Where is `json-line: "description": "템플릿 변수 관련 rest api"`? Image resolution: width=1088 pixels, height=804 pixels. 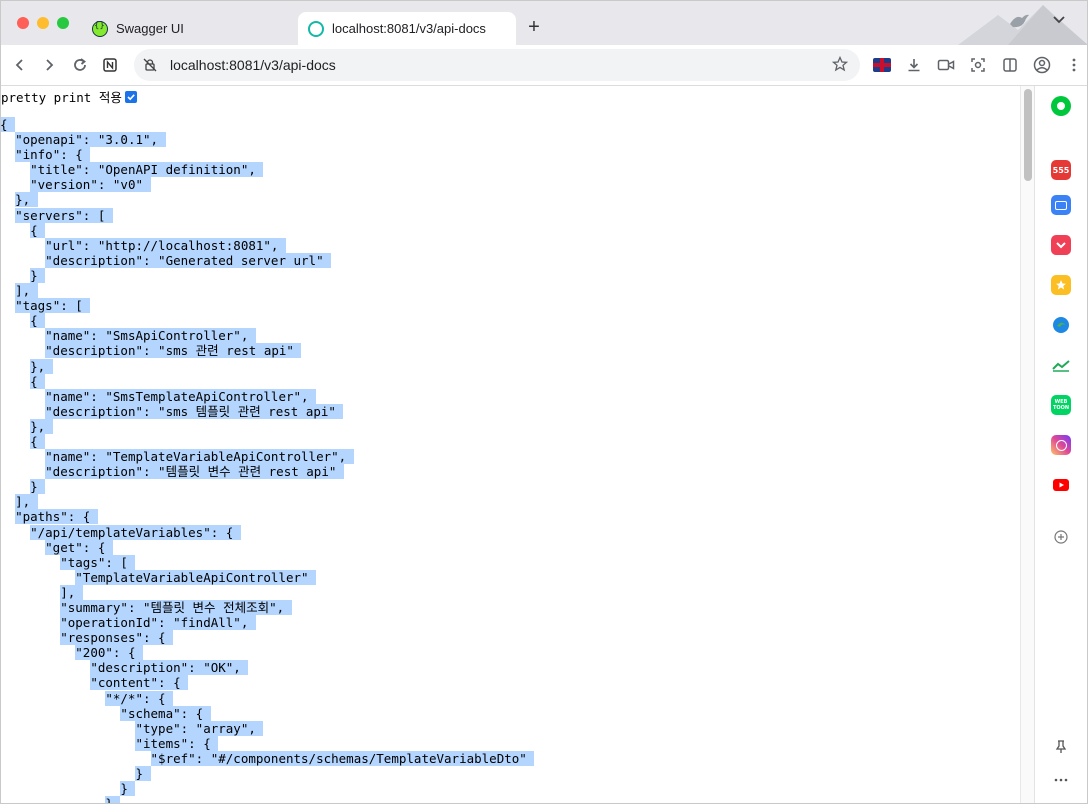 json-line: "description": "템플릿 변수 관련 rest api" is located at coordinates (194, 472).